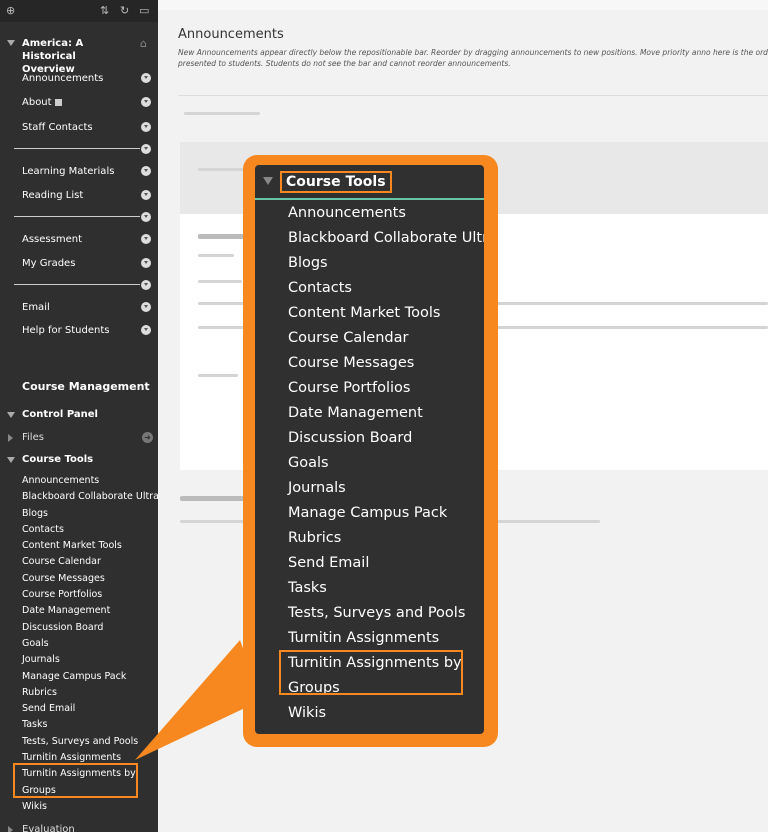 The width and height of the screenshot is (768, 832). Describe the element at coordinates (336, 182) in the screenshot. I see `callout-heading: Course Tools` at that location.